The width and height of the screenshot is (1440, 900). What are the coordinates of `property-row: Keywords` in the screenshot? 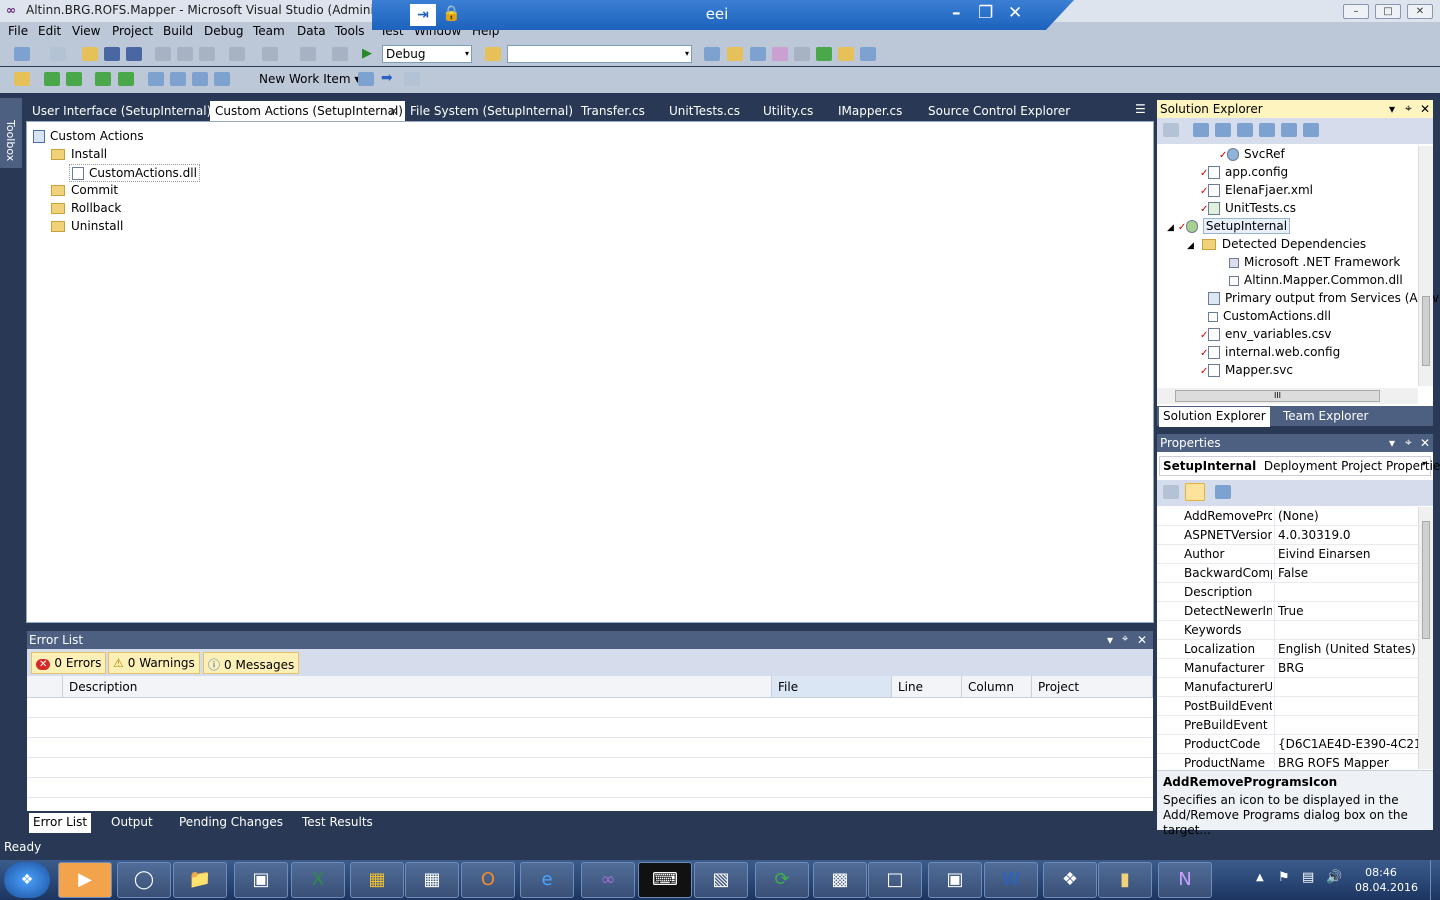 It's located at (1295, 630).